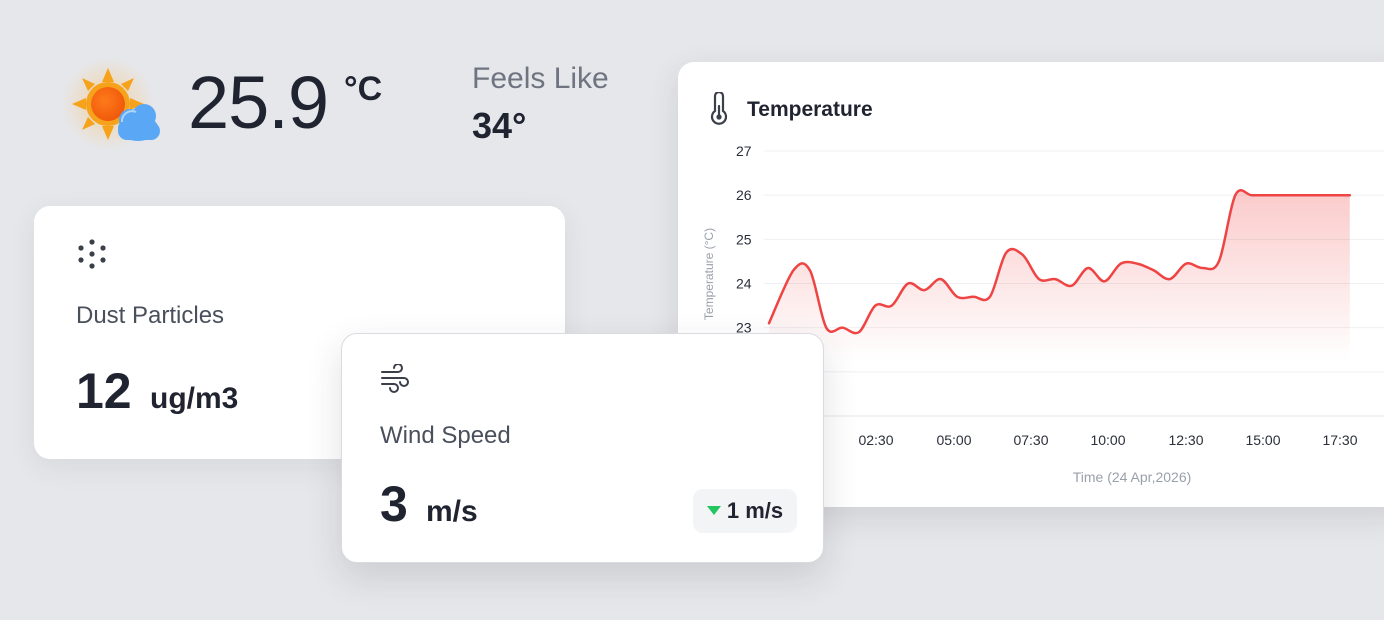 This screenshot has width=1384, height=620. I want to click on x-axis-title: Time (24 Apr,2026), so click(1132, 477).